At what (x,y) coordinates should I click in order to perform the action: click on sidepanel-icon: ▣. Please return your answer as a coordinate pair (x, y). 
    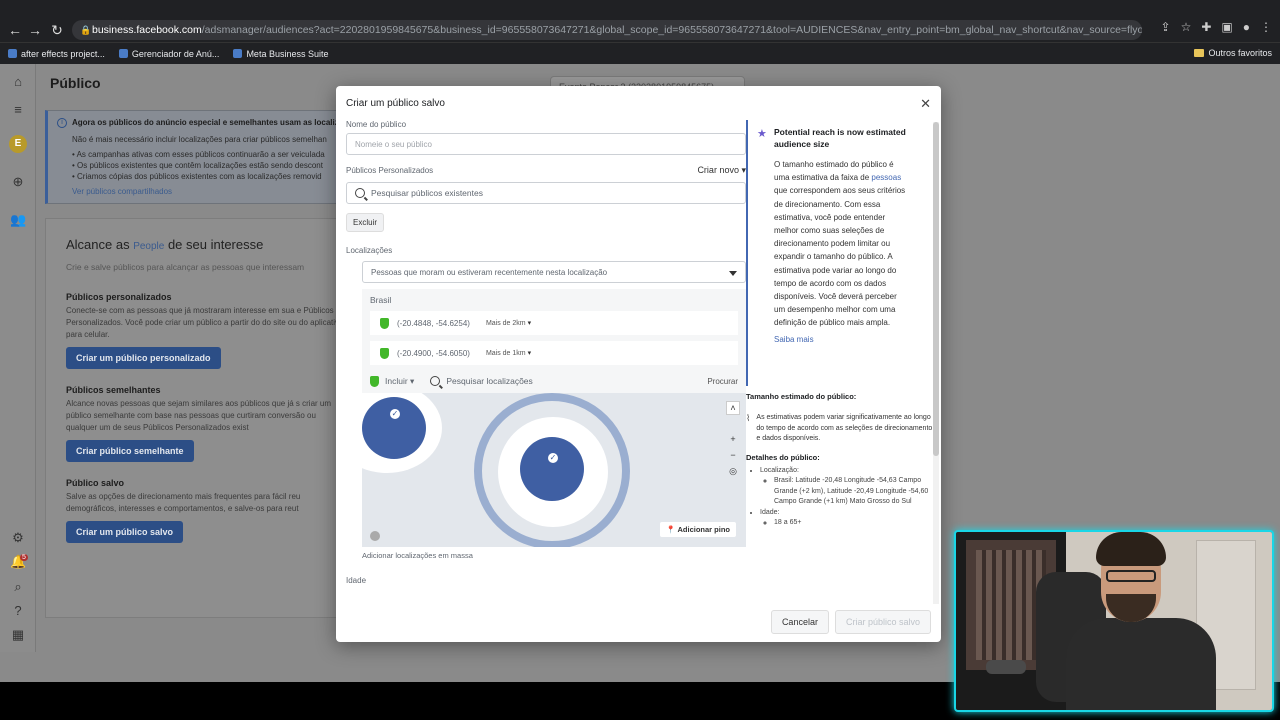
    Looking at the image, I should click on (1226, 27).